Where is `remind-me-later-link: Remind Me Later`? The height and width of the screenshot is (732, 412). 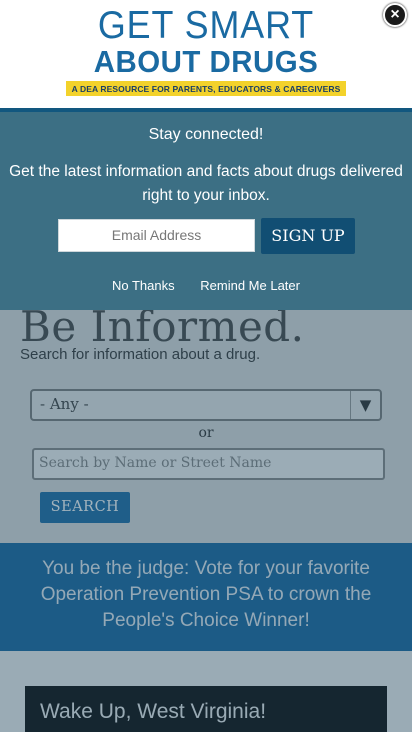 remind-me-later-link: Remind Me Later is located at coordinates (250, 285).